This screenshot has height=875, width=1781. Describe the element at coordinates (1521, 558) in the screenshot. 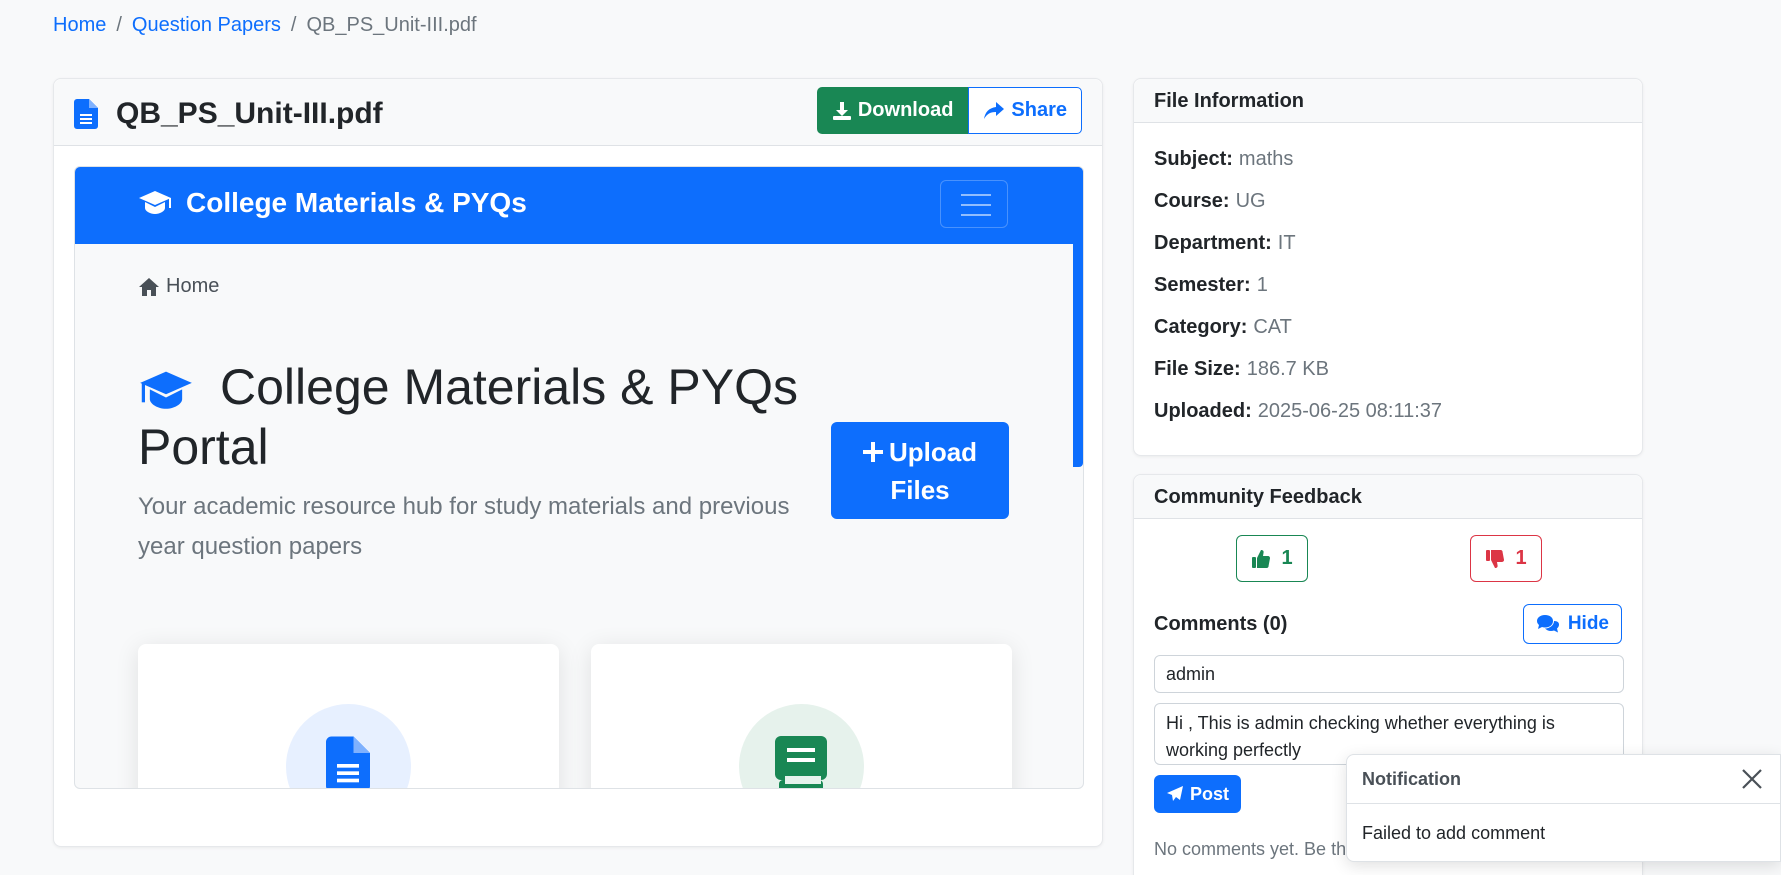

I see `dislike-count: 1` at that location.